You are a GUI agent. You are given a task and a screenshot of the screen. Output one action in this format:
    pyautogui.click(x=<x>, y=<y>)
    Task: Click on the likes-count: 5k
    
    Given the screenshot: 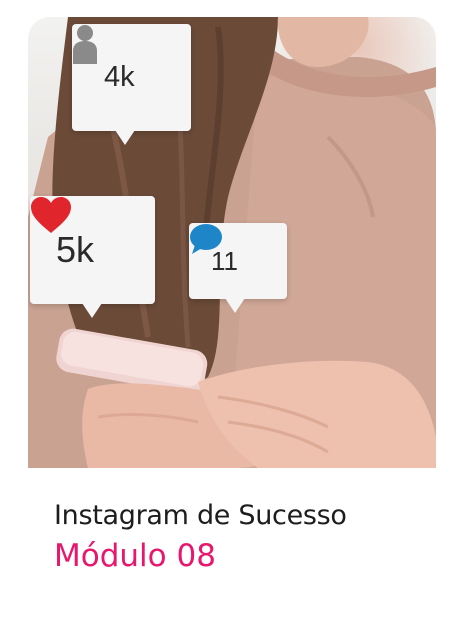 What is the action you would take?
    pyautogui.click(x=75, y=249)
    